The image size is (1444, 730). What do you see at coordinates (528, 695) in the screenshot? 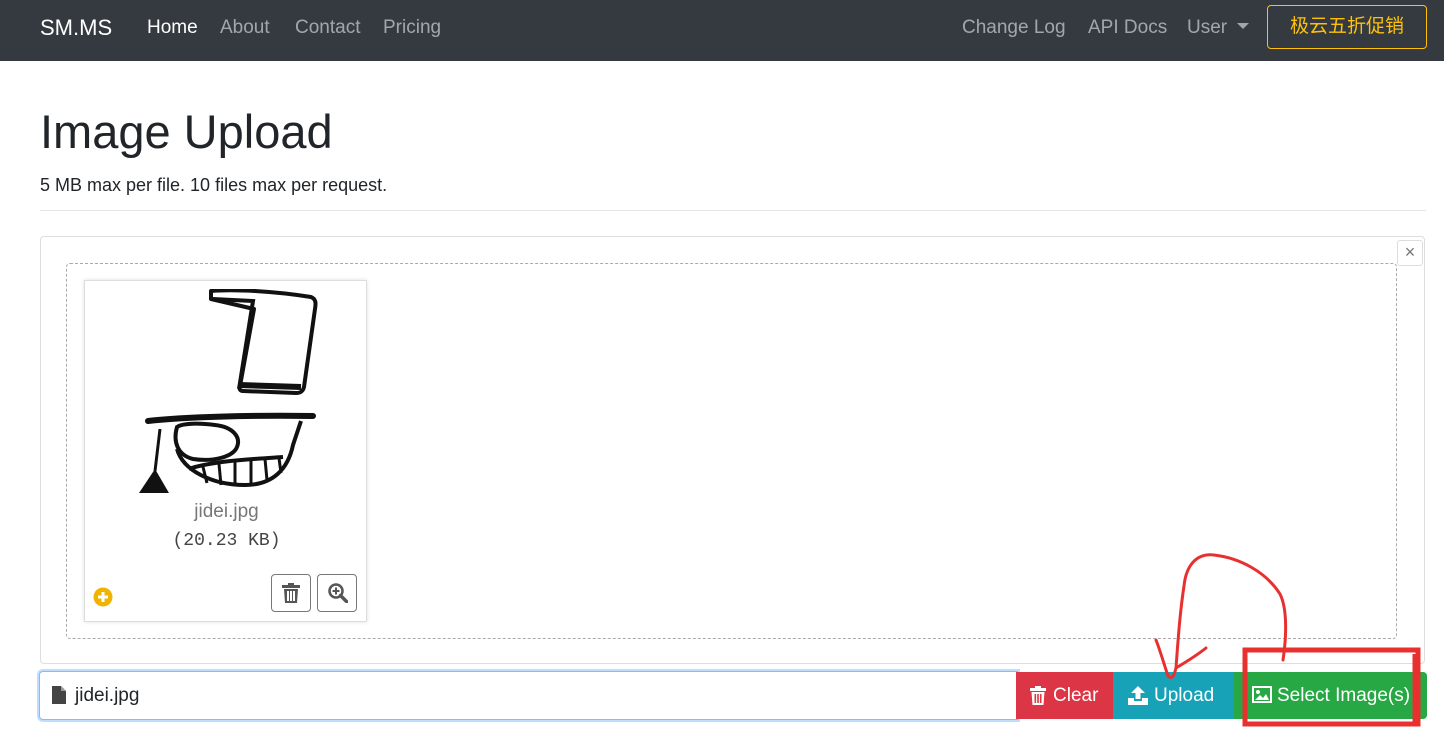
I see `file-caption-field: jidei.jpg` at bounding box center [528, 695].